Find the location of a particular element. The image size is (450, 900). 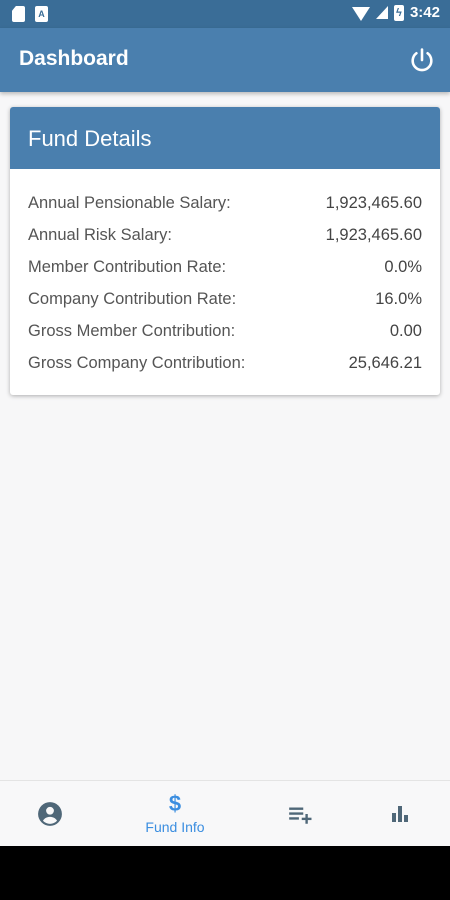

detail-row-gross-member-contribution: Gross Member Contribution: 0.00 is located at coordinates (225, 331).